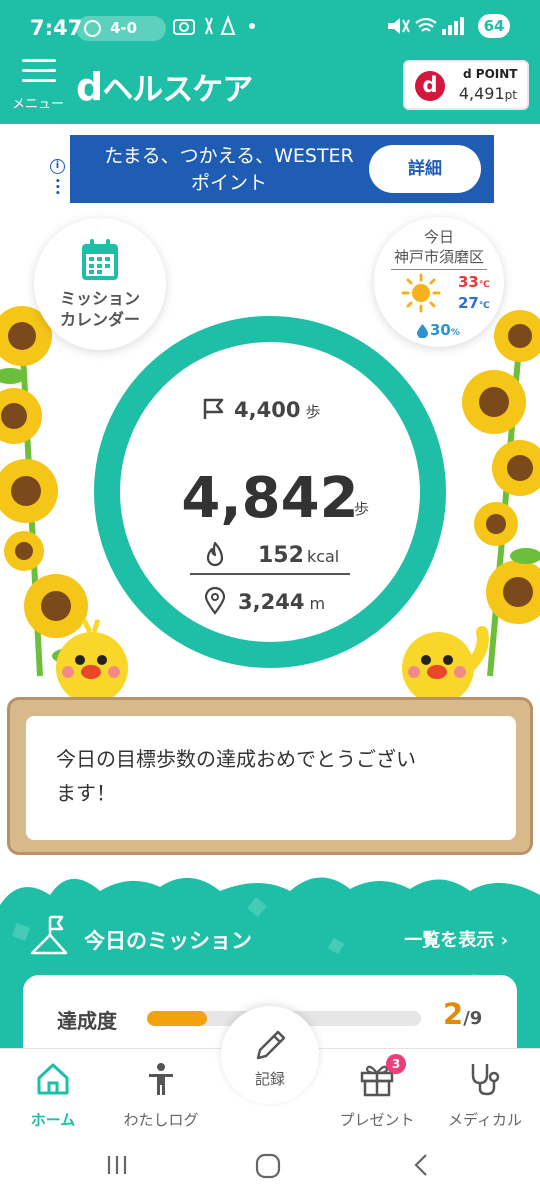 This screenshot has width=540, height=1200. I want to click on baseball-icon, so click(92, 28).